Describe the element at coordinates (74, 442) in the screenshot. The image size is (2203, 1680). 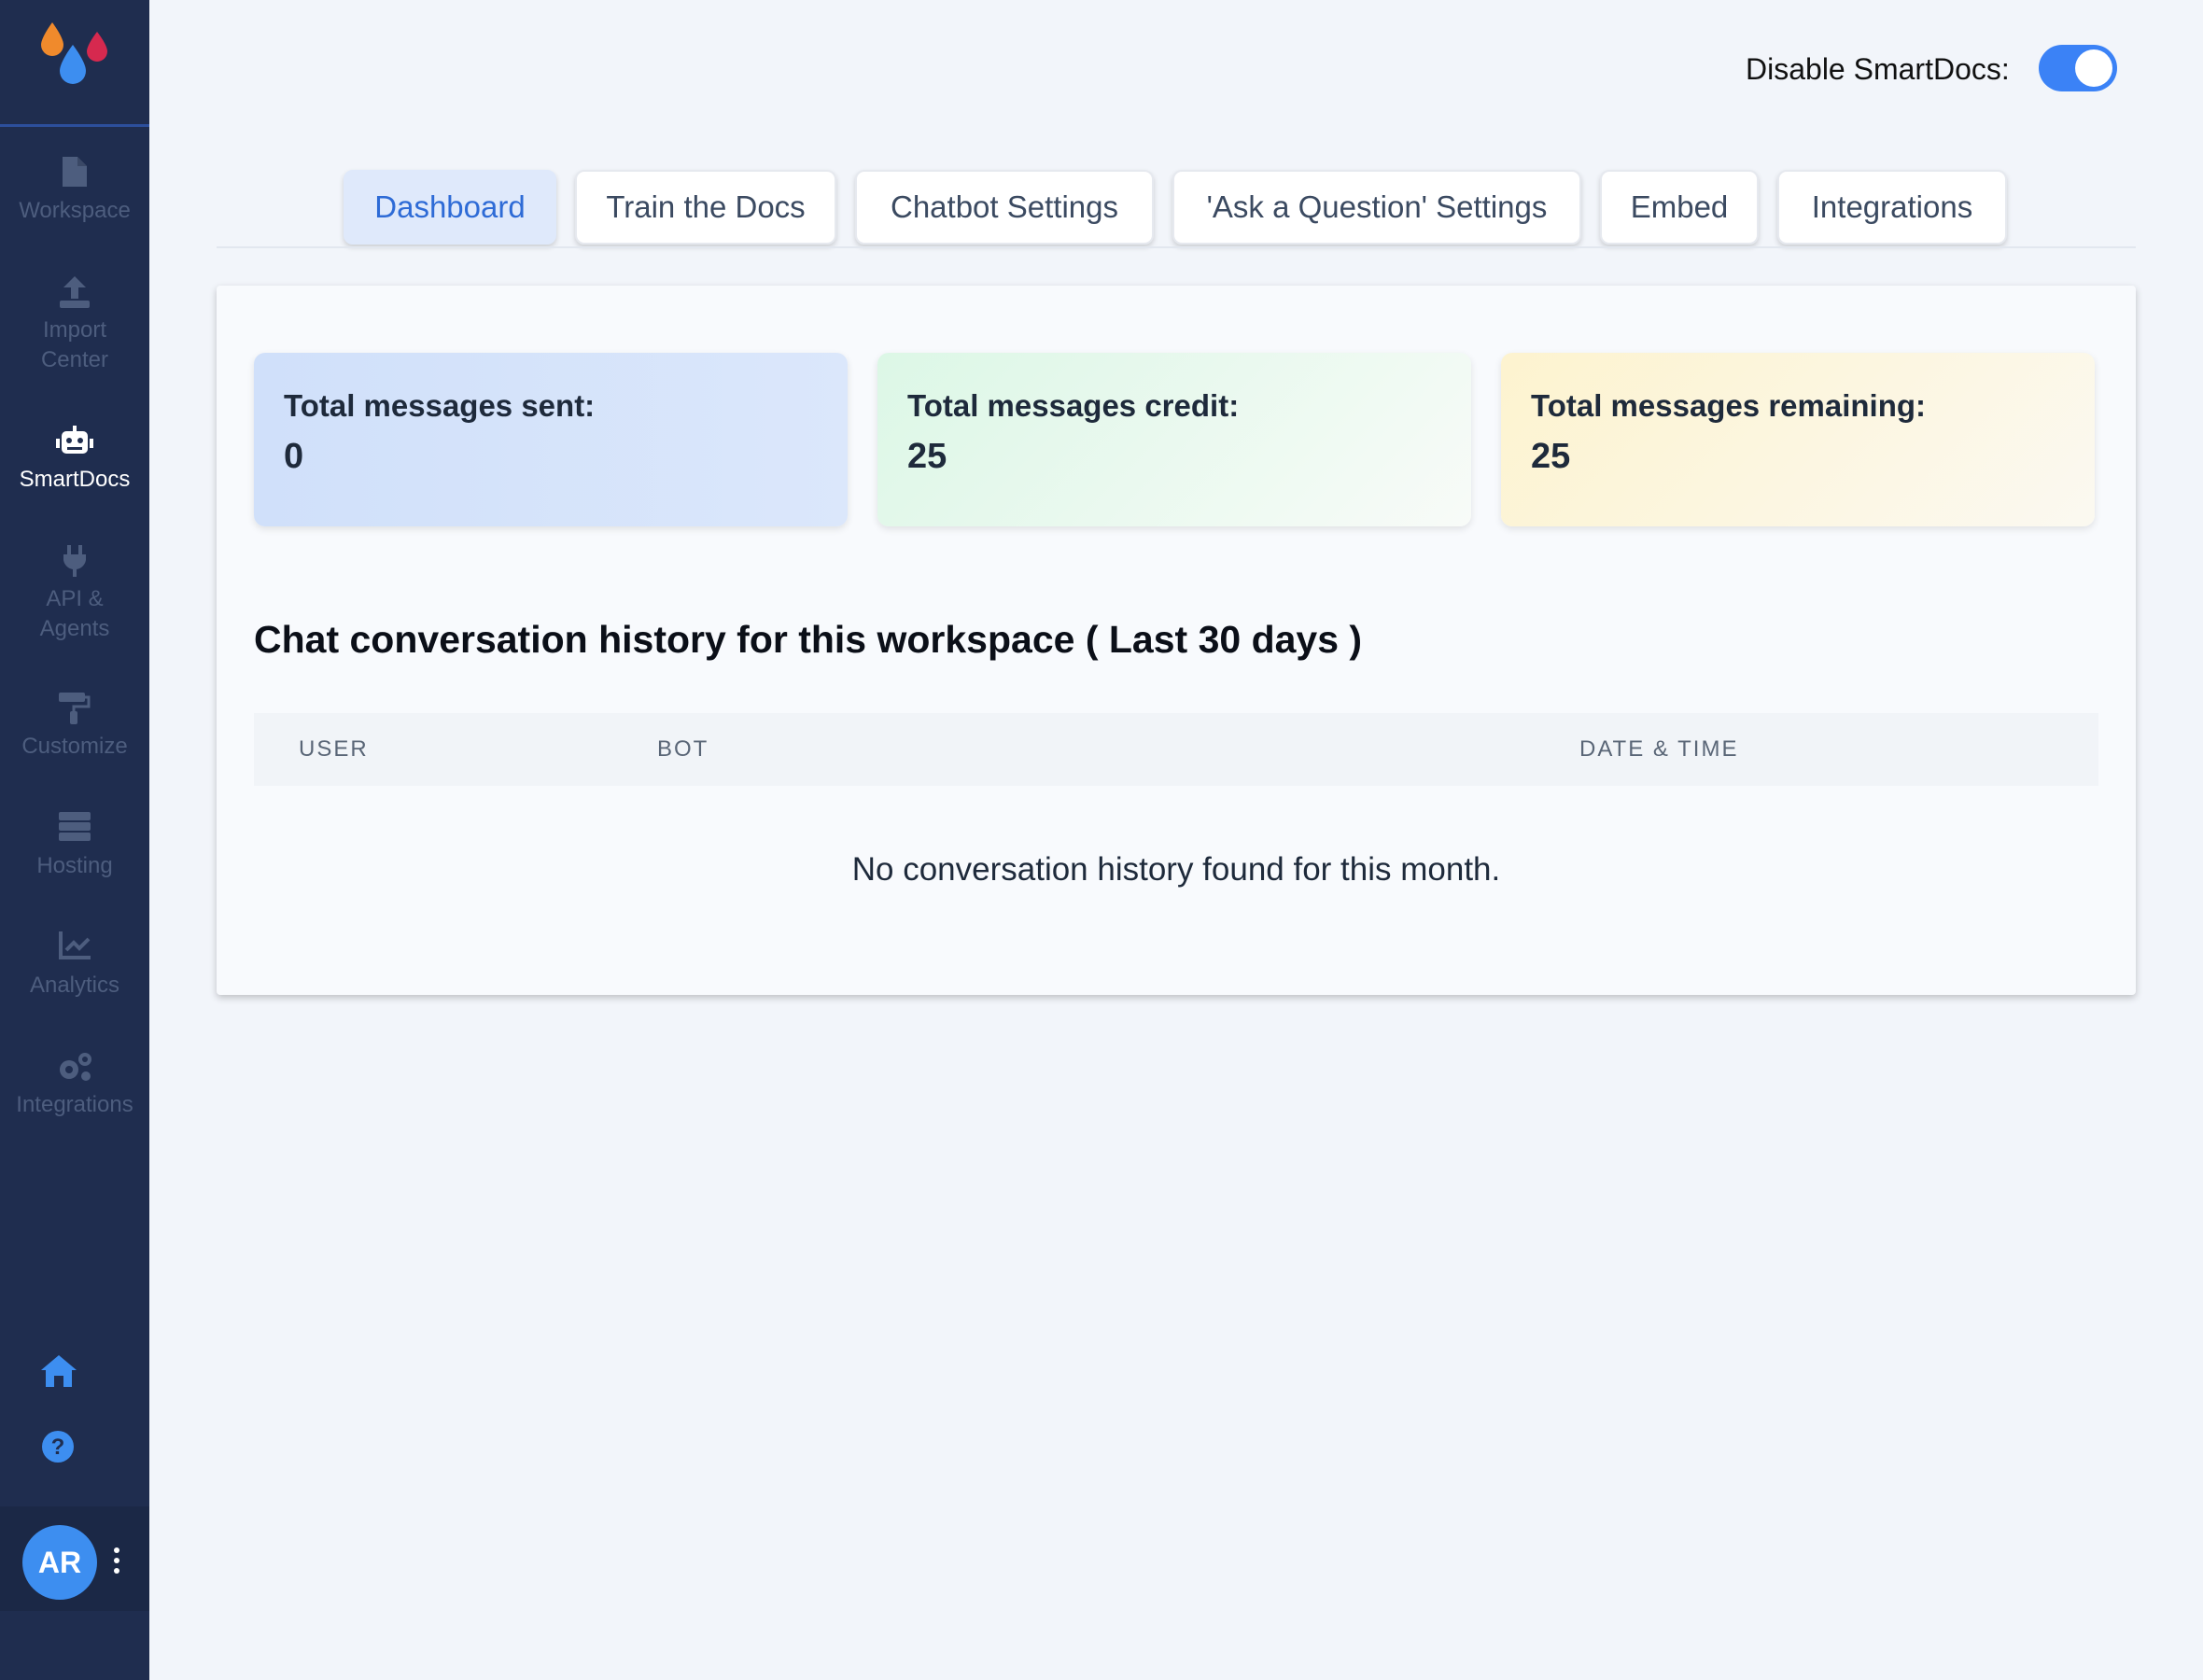
I see `robot-icon` at that location.